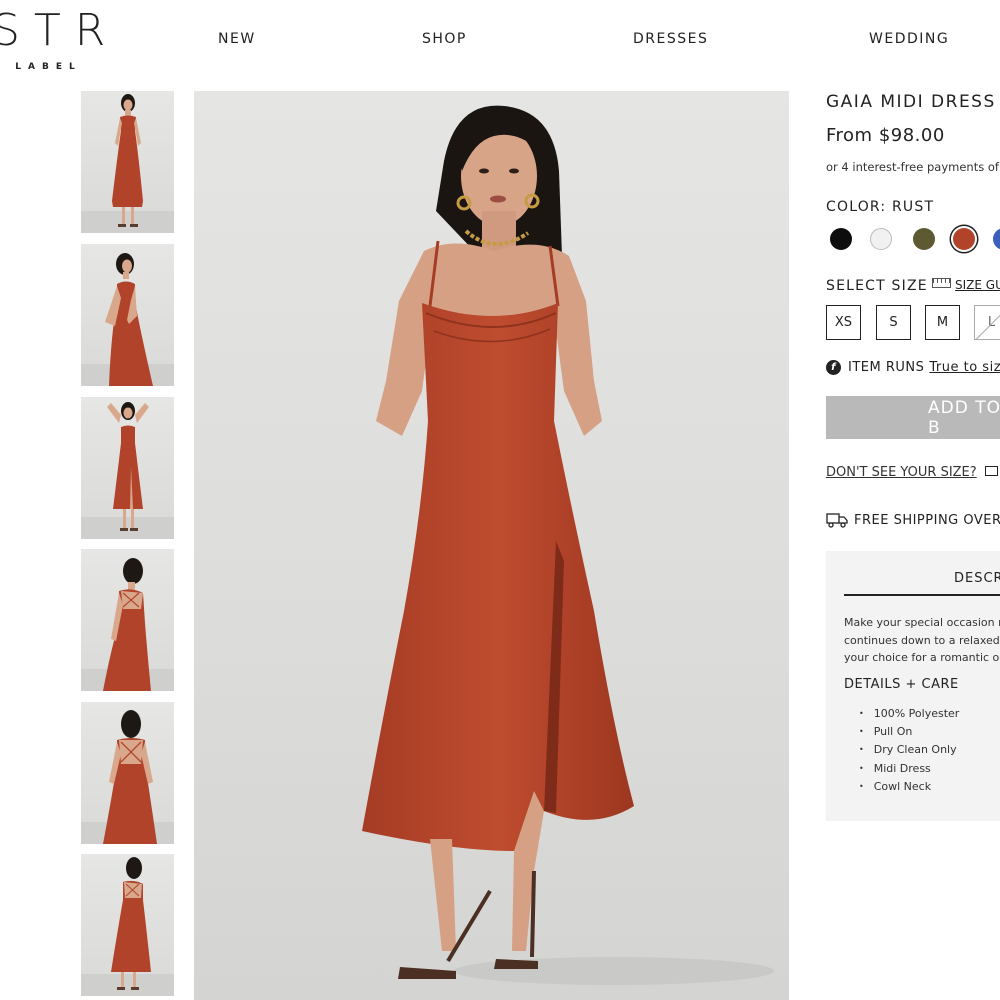 The width and height of the screenshot is (1000, 1000). Describe the element at coordinates (841, 239) in the screenshot. I see `color-swatch-black` at that location.